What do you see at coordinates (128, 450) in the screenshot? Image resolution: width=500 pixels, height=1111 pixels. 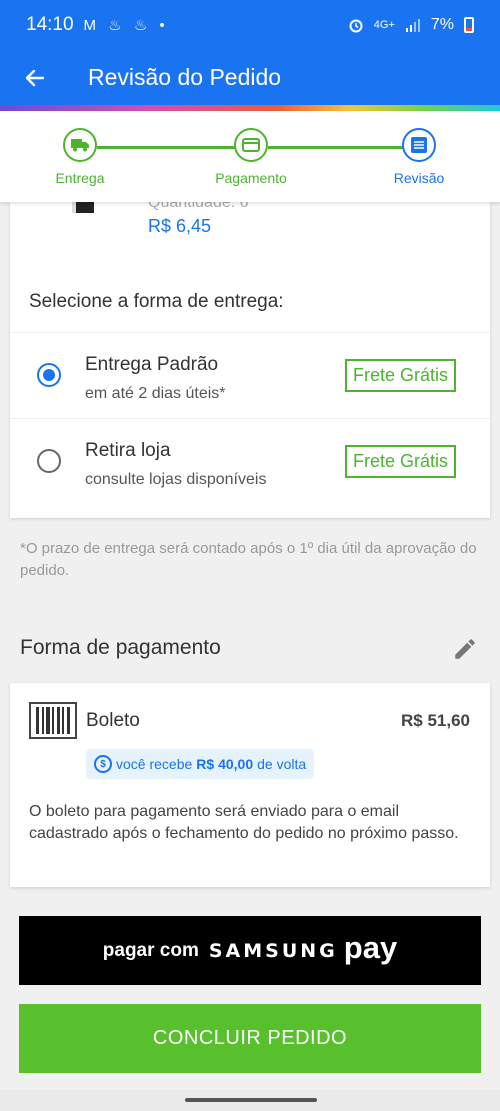 I see `option-title: Retira loja` at bounding box center [128, 450].